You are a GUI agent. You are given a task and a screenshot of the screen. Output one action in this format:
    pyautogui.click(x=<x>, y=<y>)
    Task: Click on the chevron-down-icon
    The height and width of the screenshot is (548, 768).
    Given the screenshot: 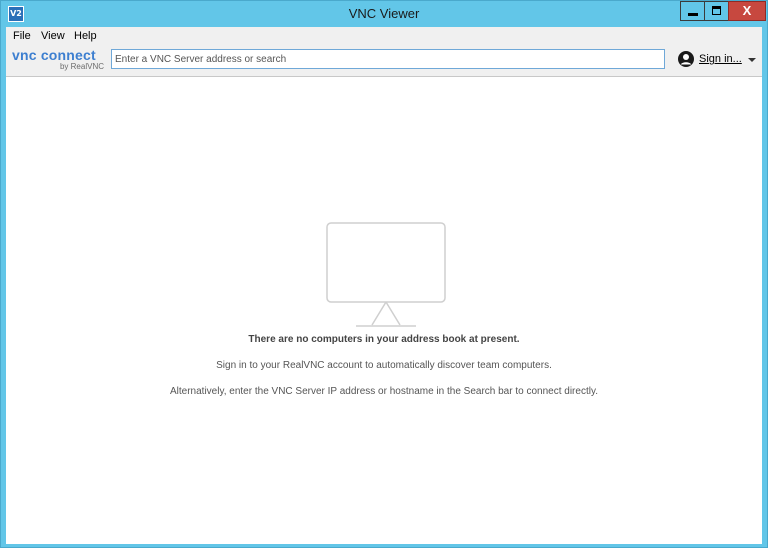 What is the action you would take?
    pyautogui.click(x=752, y=60)
    